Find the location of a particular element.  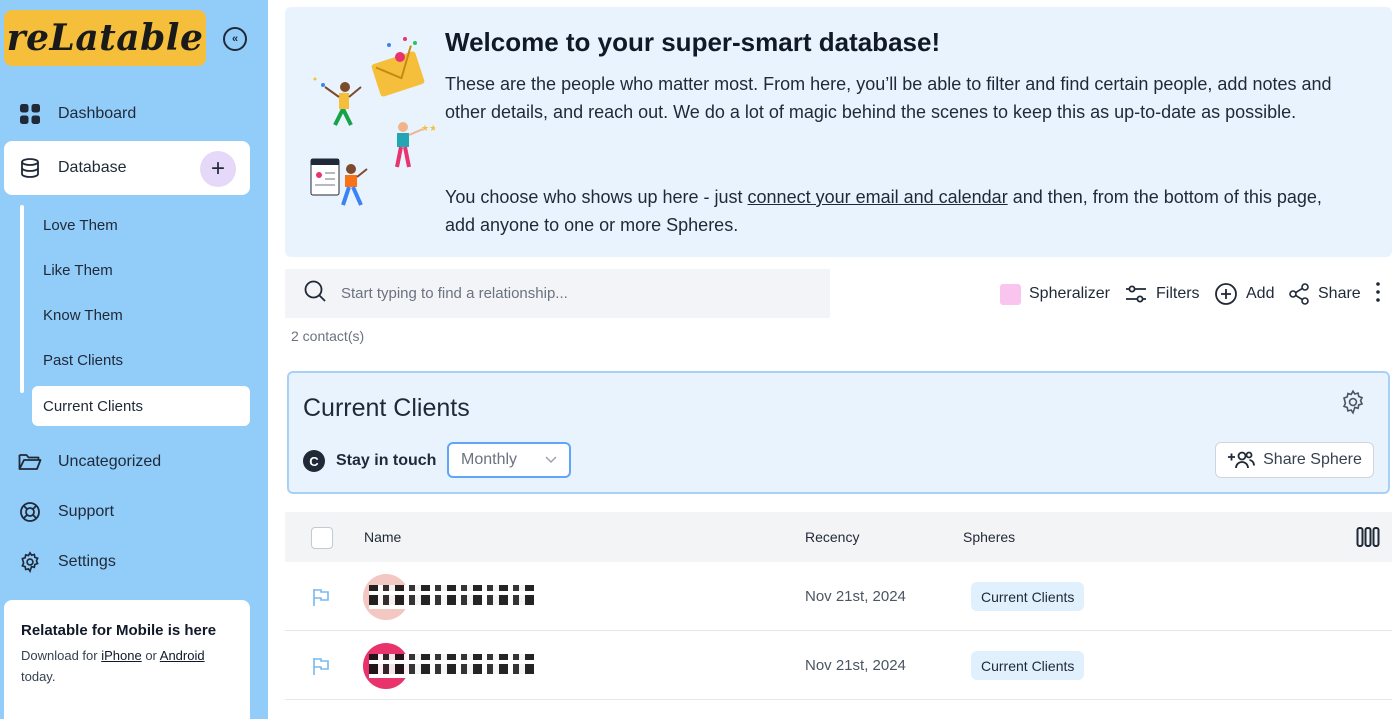

stay-in-touch-icon: C is located at coordinates (314, 461).